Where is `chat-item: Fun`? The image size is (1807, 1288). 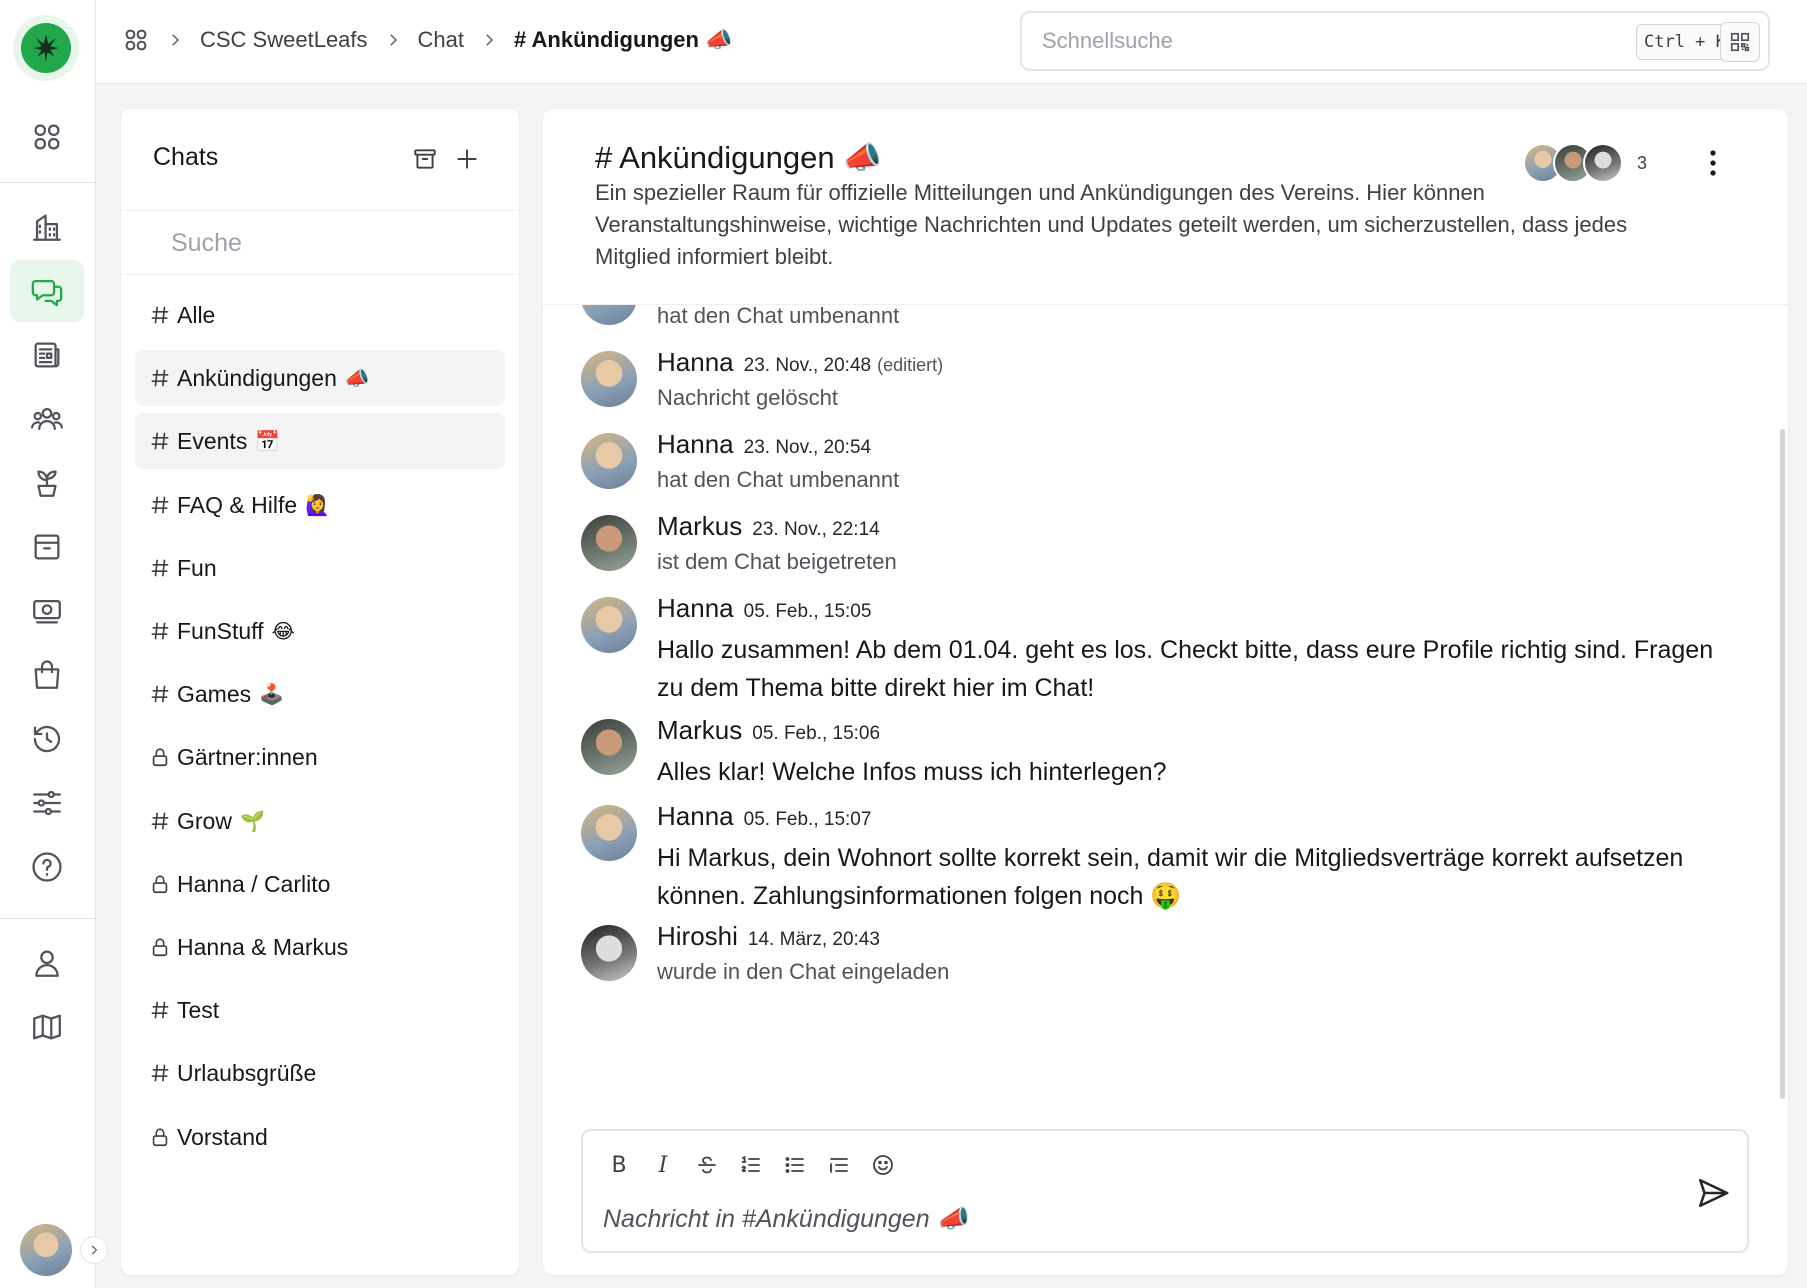 chat-item: Fun is located at coordinates (320, 568).